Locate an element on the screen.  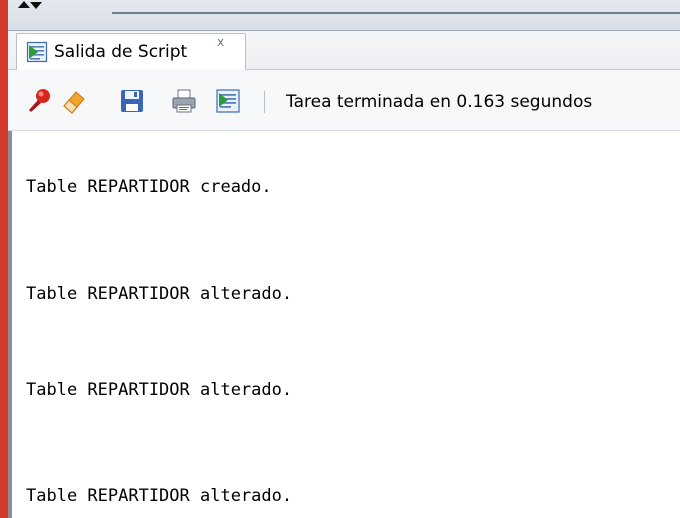
toolbar-separator is located at coordinates (264, 102).